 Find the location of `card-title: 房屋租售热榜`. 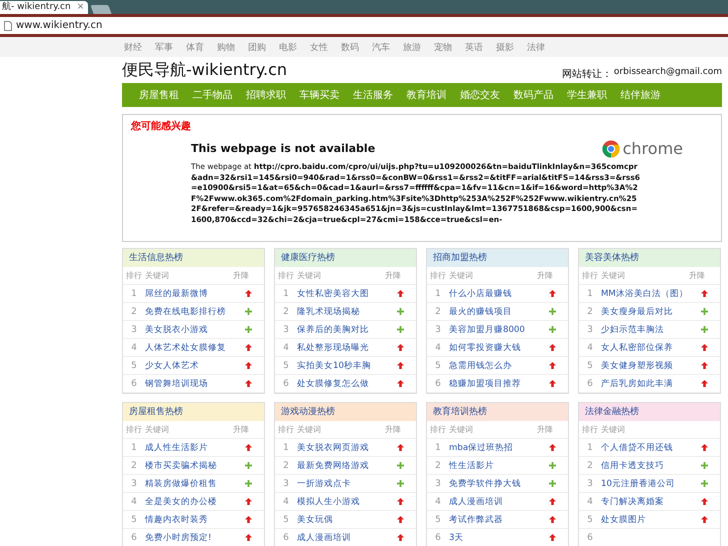

card-title: 房屋租售热榜 is located at coordinates (193, 412).